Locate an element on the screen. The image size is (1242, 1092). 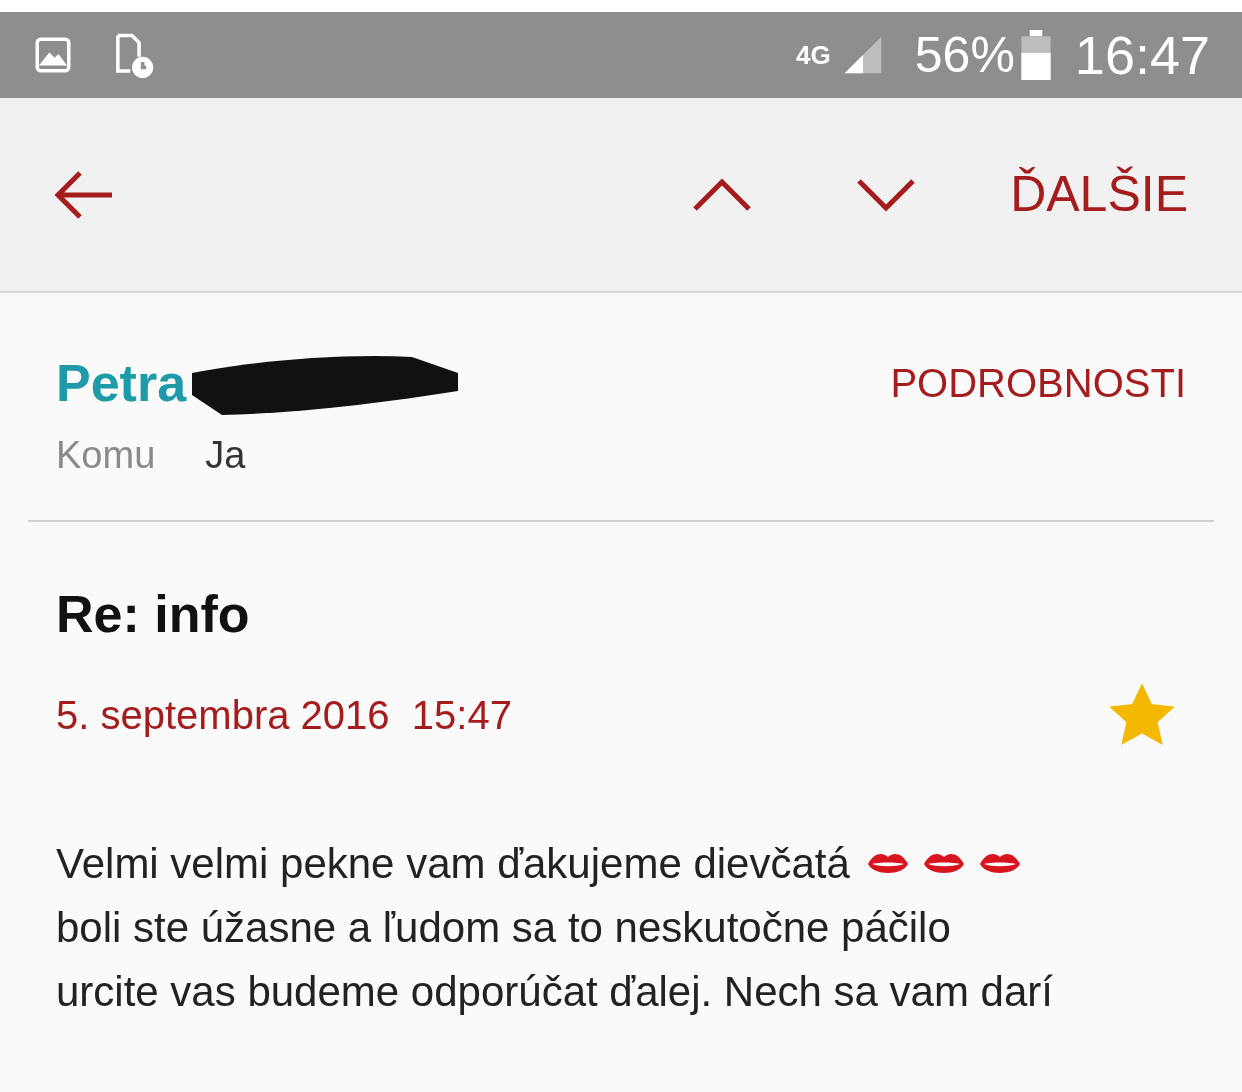
next-button is located at coordinates (886, 194).